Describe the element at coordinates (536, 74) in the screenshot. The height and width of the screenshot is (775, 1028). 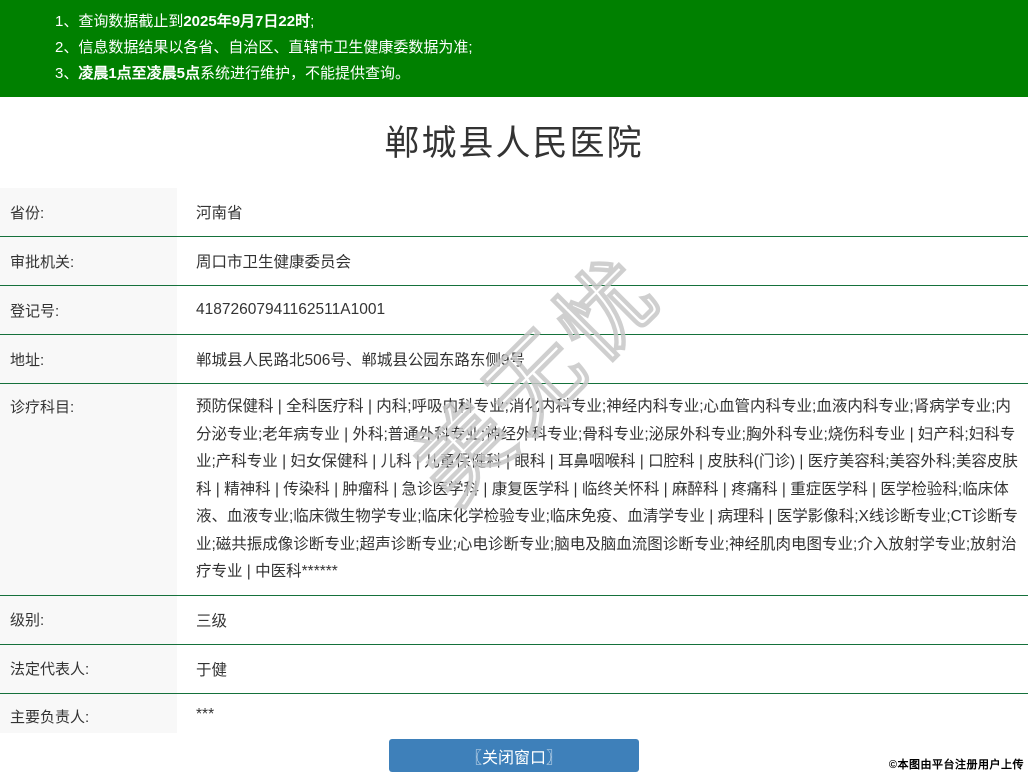
I see `notice-line-3: 3、凌晨1点至凌晨5点系统进行维护，不能提供查询。` at that location.